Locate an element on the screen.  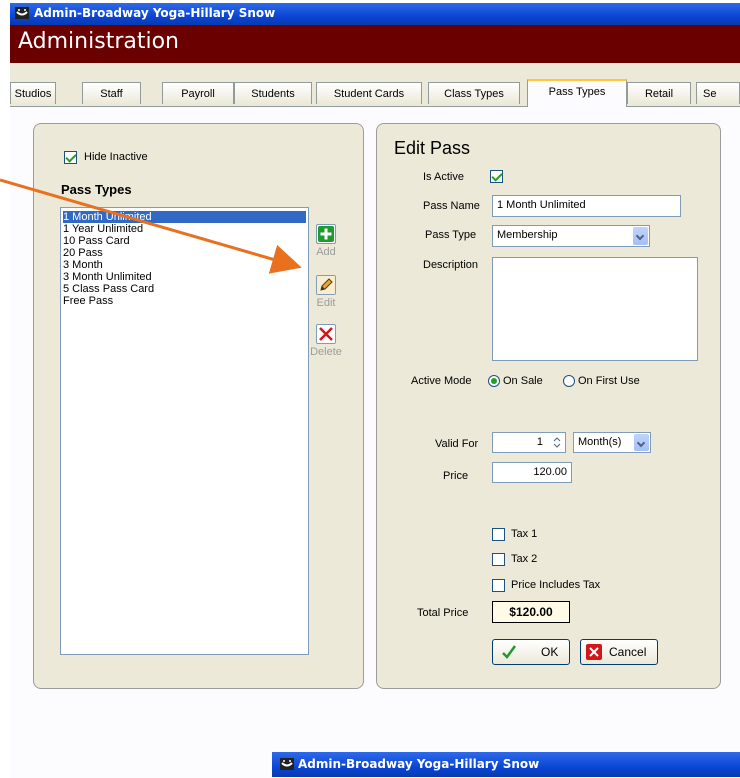
tab-pass-types: Pass Types is located at coordinates (577, 93).